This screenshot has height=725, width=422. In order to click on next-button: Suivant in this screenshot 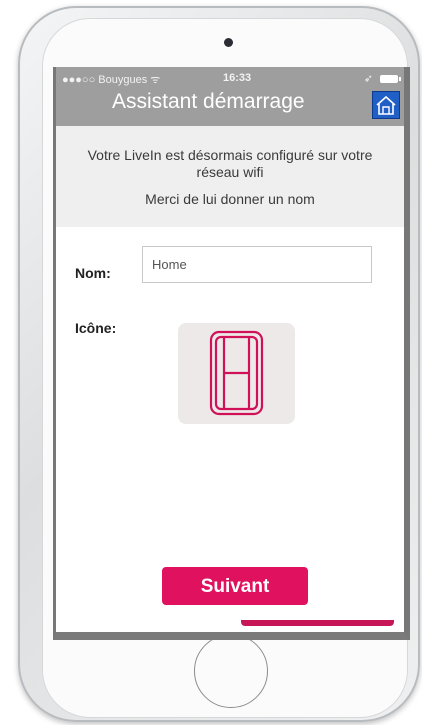, I will do `click(235, 586)`.